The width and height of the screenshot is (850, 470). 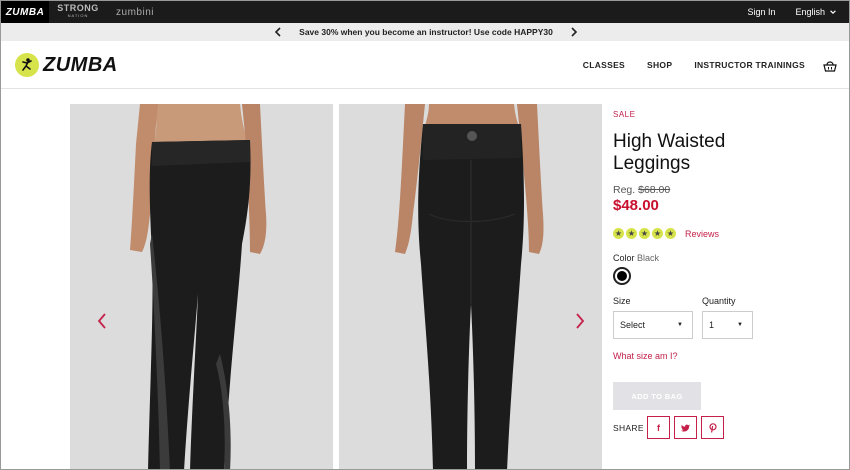 I want to click on main-nav: CLASSES SHOP INSTRUCTOR TRAININGS, so click(x=694, y=65).